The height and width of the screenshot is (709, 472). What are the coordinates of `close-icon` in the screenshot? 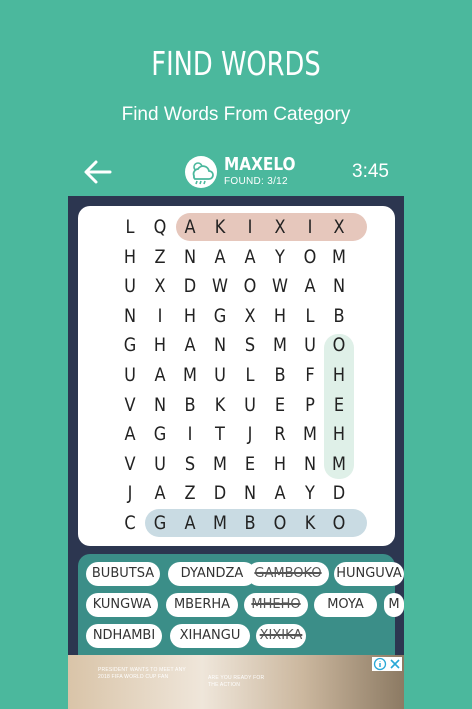 It's located at (395, 664).